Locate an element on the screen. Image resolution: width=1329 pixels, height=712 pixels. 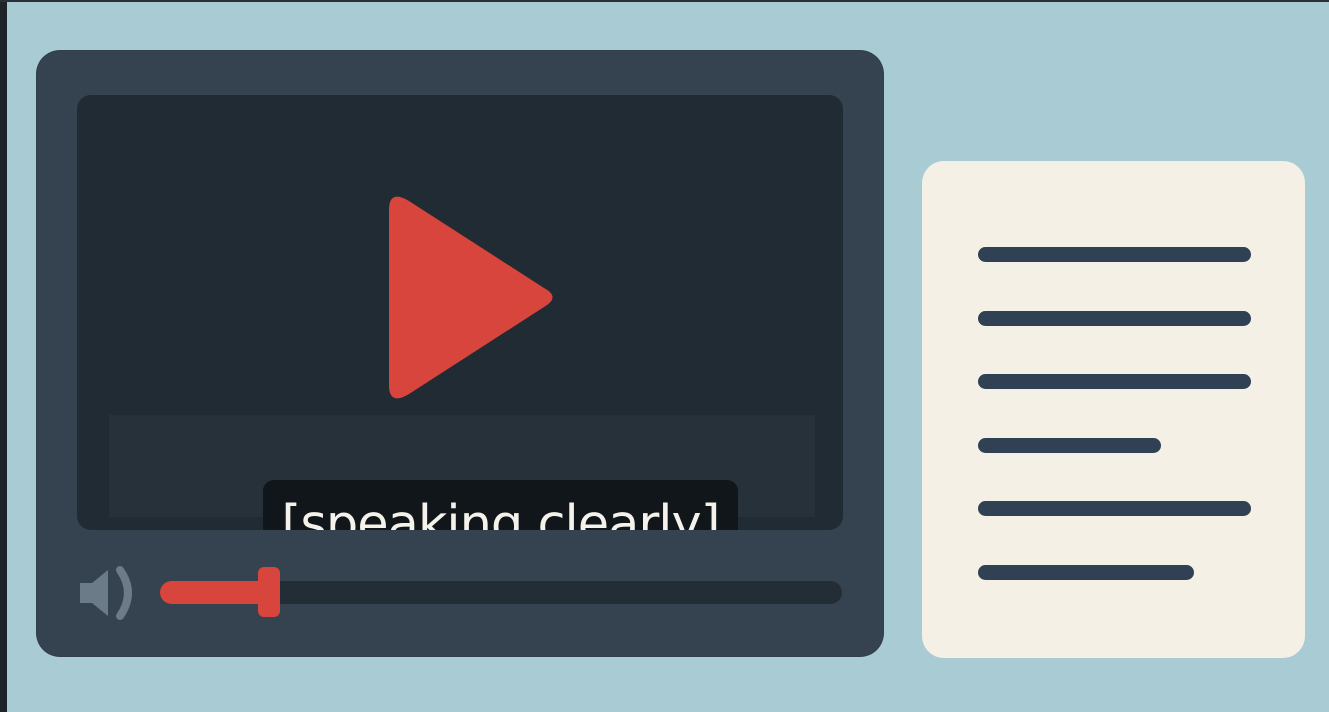
speaker-volume-icon is located at coordinates (109, 593).